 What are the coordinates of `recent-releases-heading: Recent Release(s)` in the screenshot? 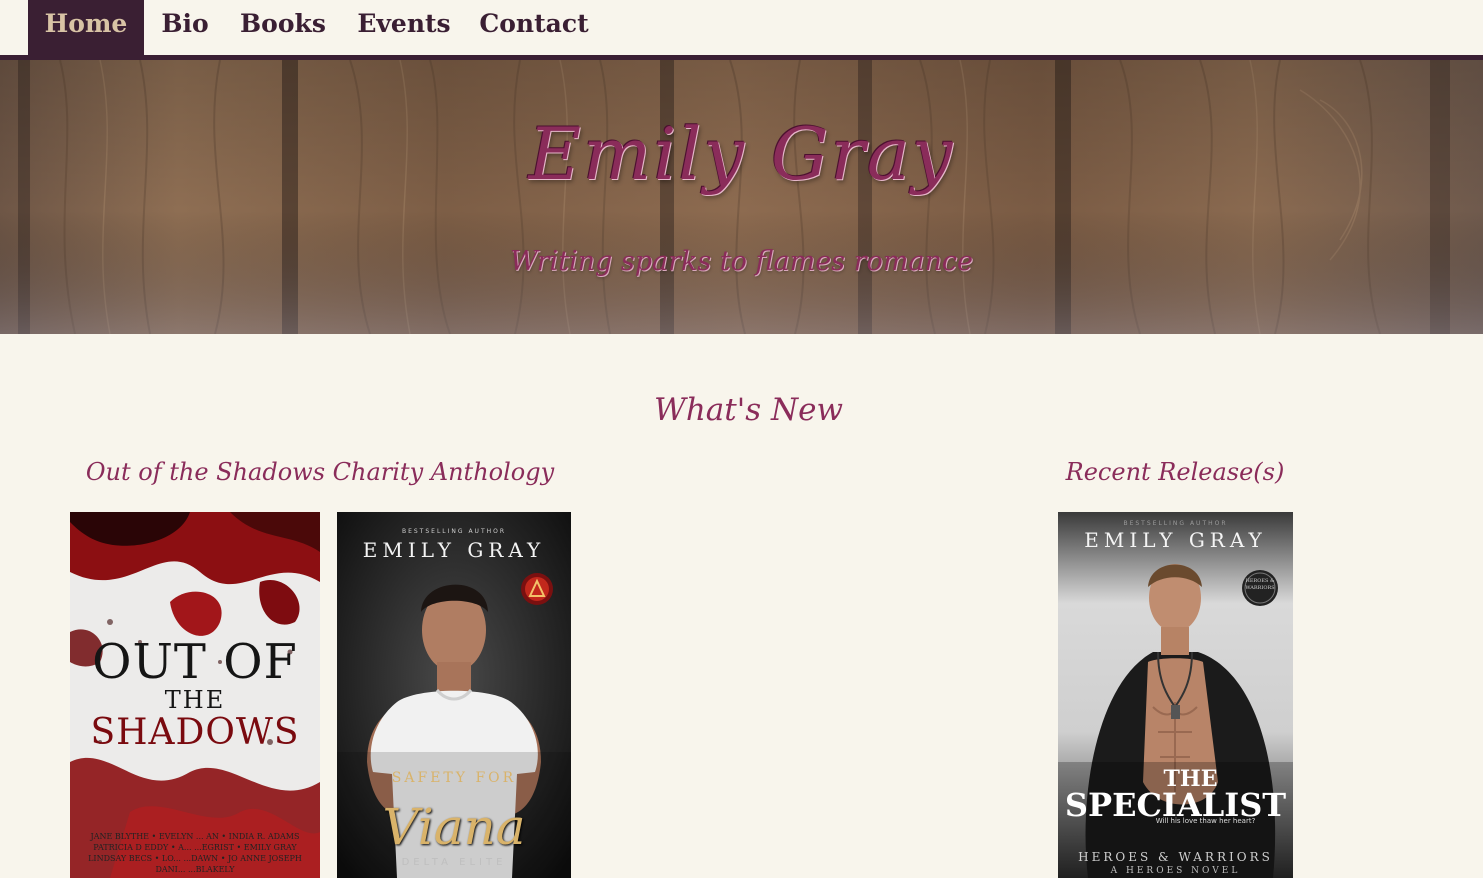 It's located at (1175, 472).